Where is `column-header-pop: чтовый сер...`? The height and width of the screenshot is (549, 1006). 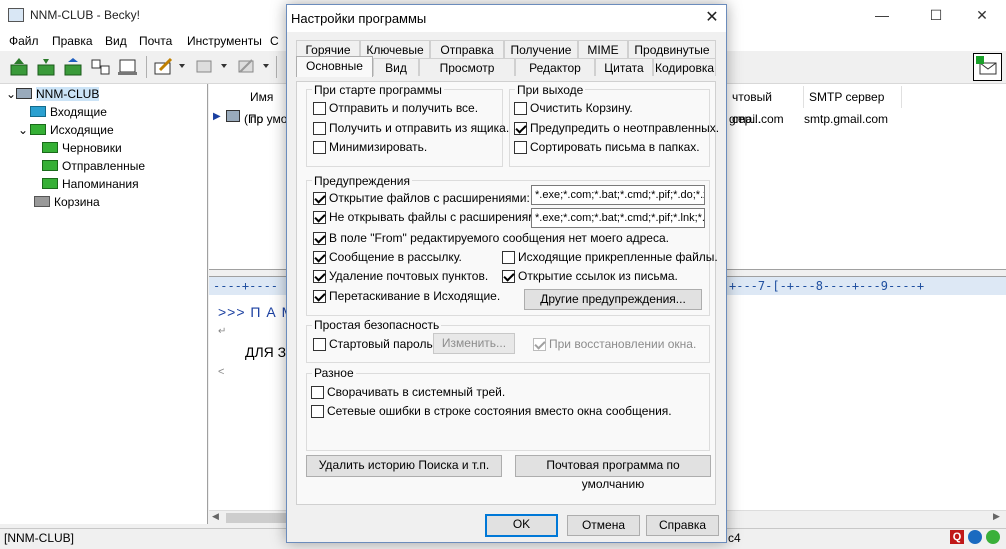
column-header-pop: чтовый сер... is located at coordinates (765, 106).